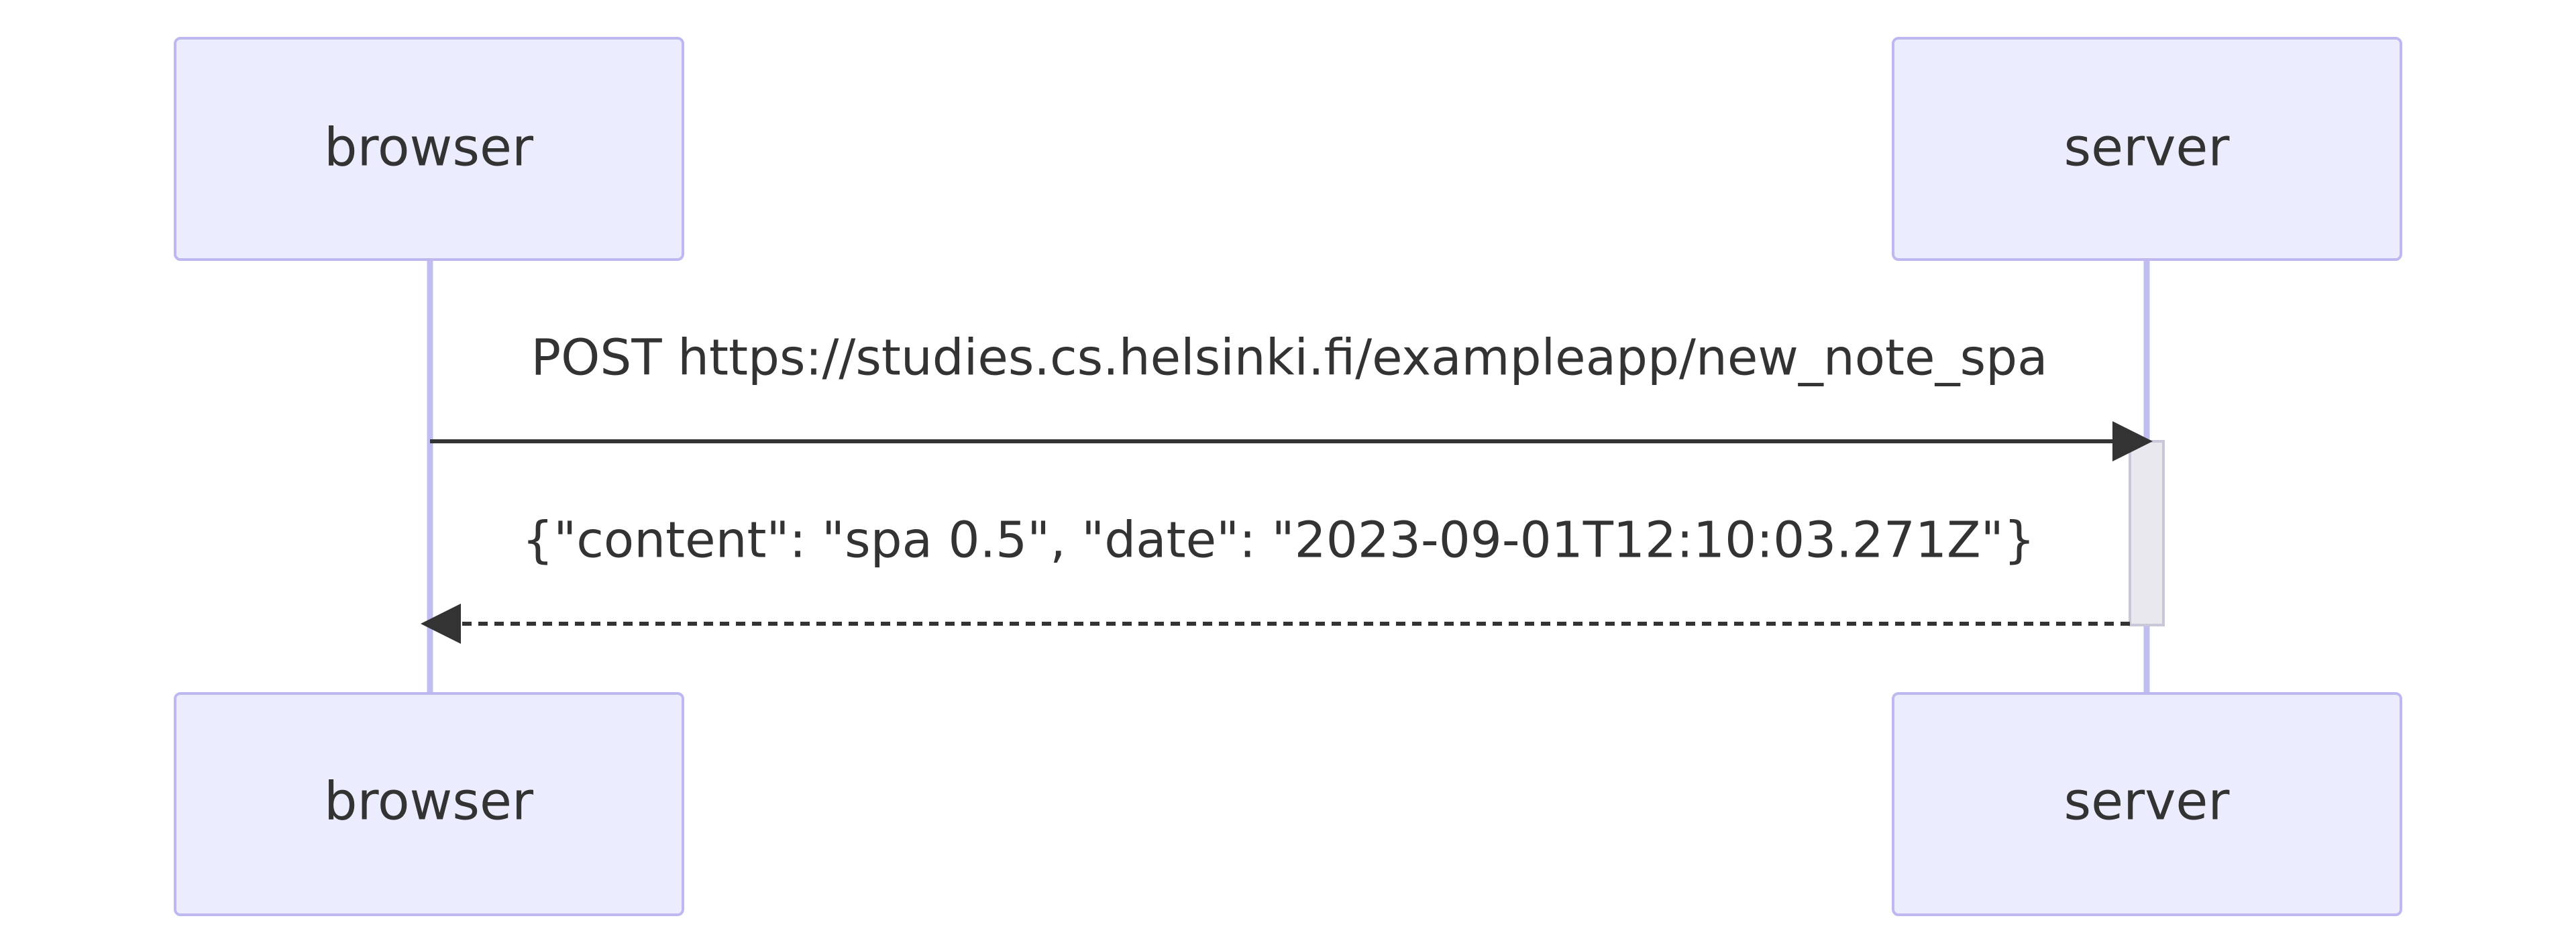 The width and height of the screenshot is (2576, 949). I want to click on actor-top-server: server, so click(2147, 149).